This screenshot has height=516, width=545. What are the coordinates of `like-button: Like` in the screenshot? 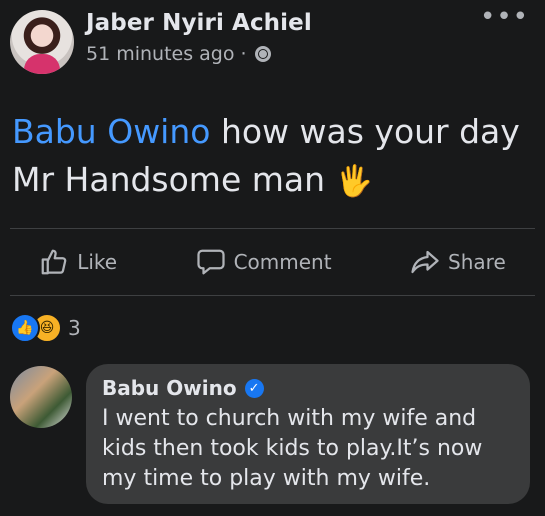 It's located at (78, 262).